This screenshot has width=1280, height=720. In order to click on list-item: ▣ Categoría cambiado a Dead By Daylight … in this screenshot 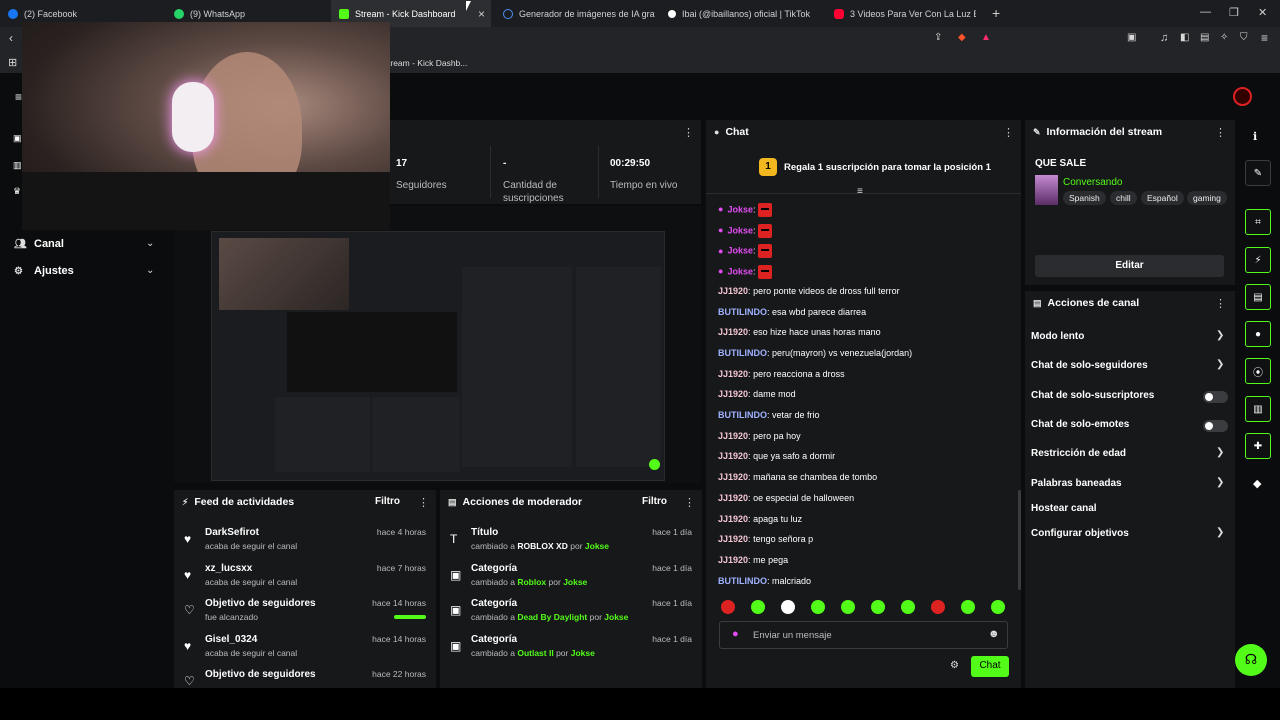, I will do `click(571, 611)`.